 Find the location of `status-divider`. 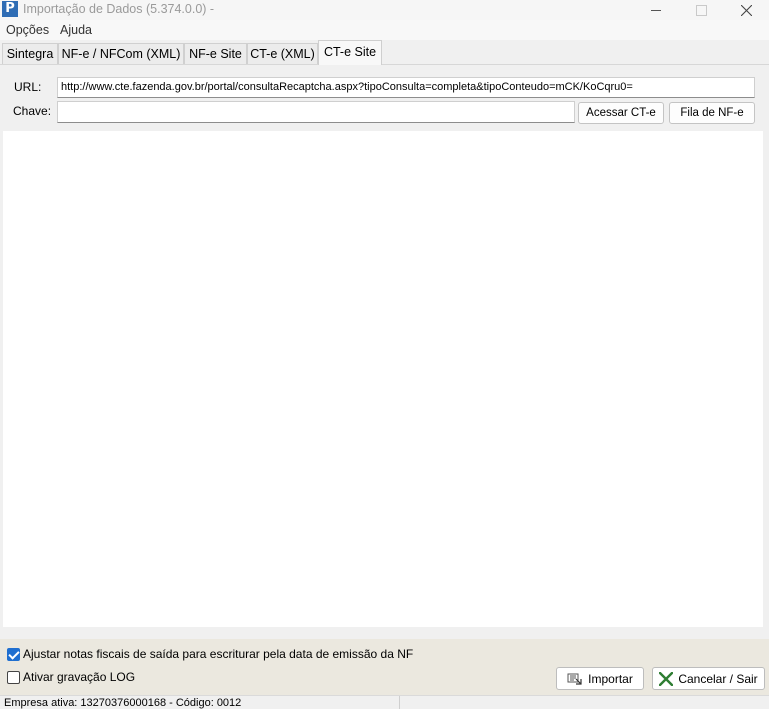

status-divider is located at coordinates (399, 702).